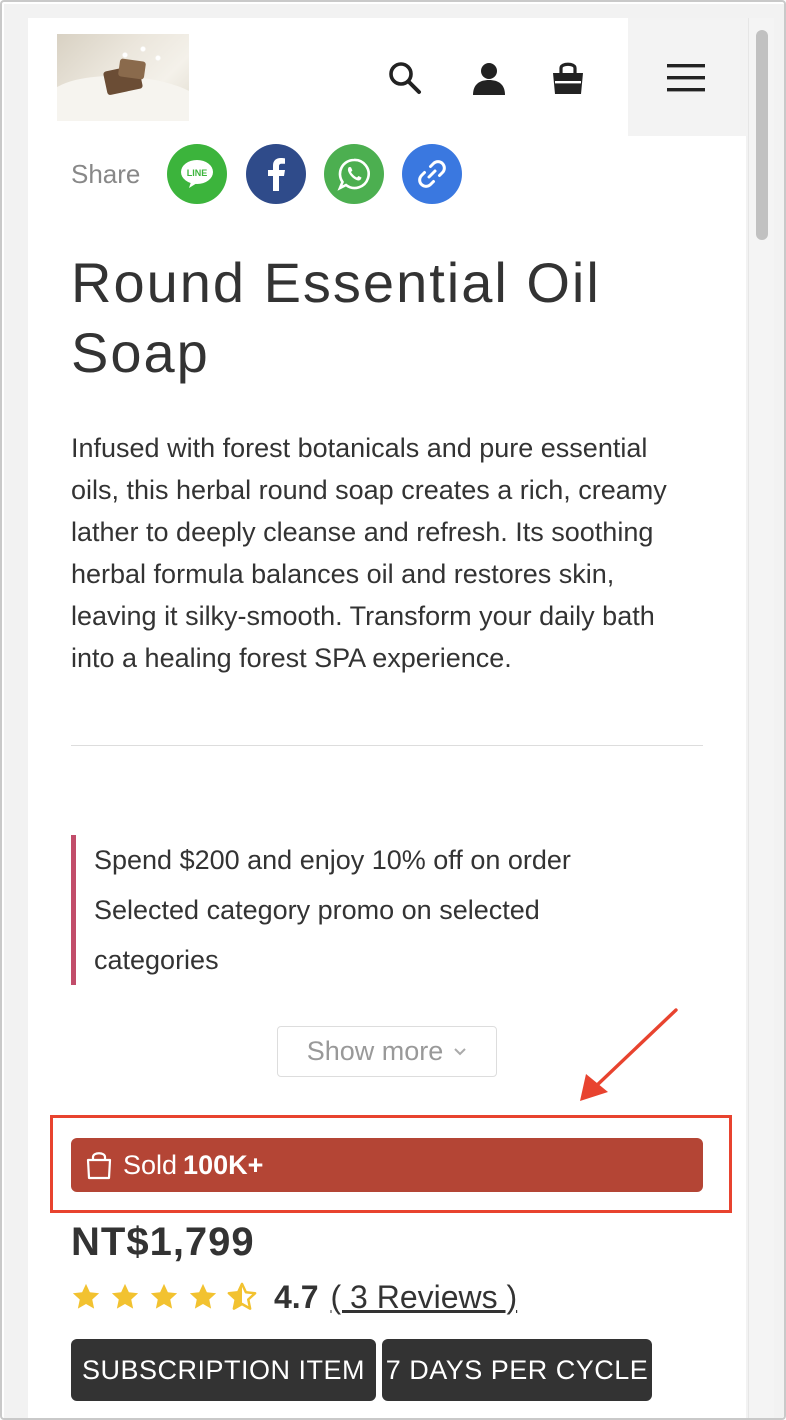 The height and width of the screenshot is (1420, 786). What do you see at coordinates (382, 860) in the screenshot?
I see `promo-item: Spend $200 and enjoy 10% off on order` at bounding box center [382, 860].